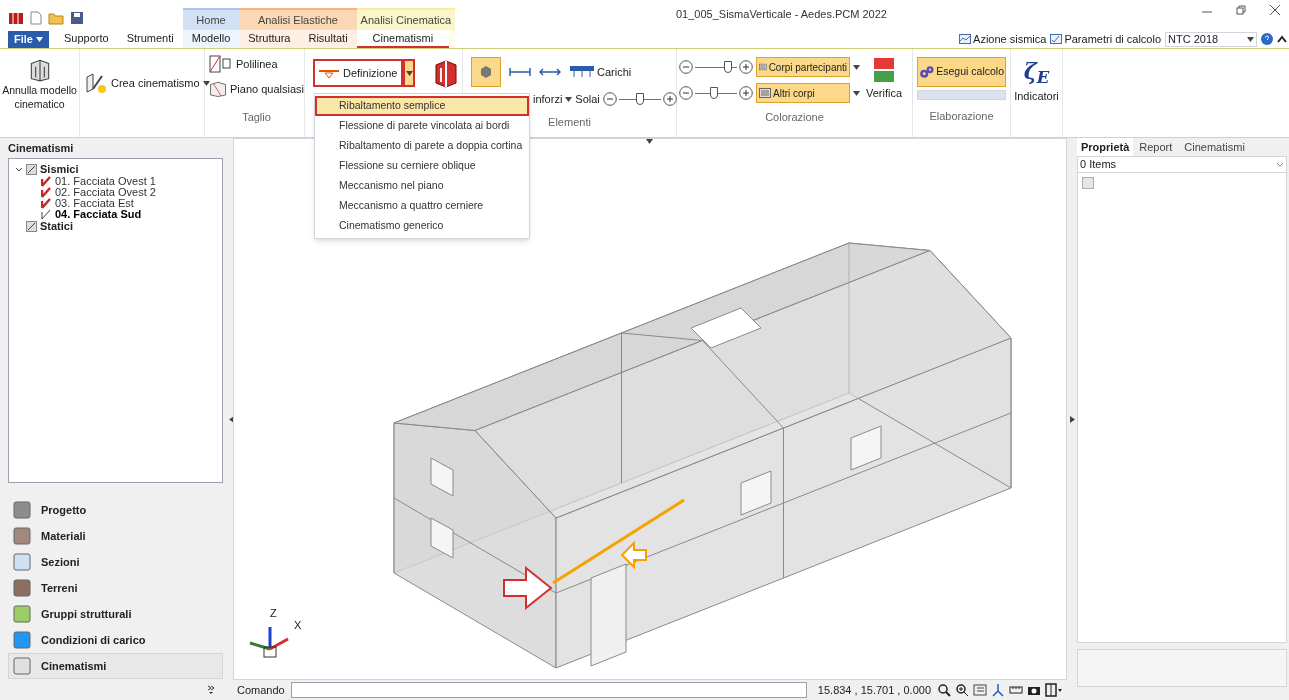 This screenshot has width=1289, height=700. I want to click on menu-item: Ribaltamento semplice, so click(422, 106).